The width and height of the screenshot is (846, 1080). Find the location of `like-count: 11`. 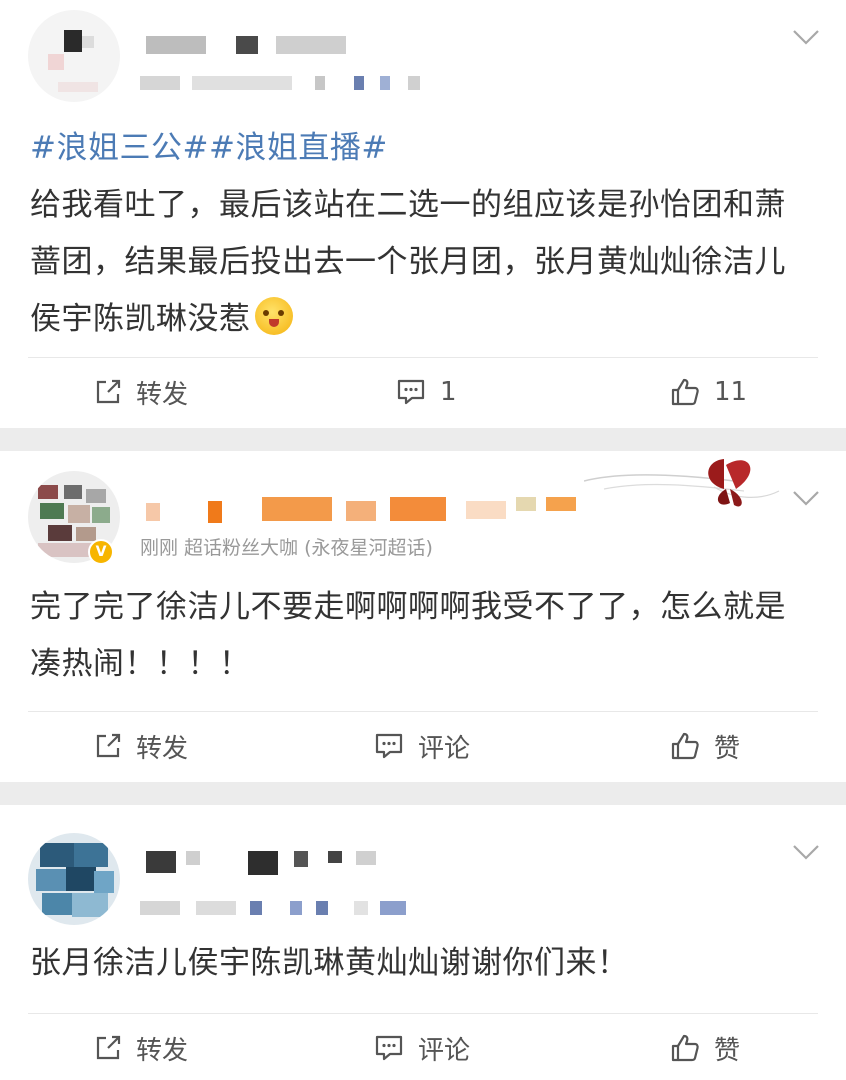

like-count: 11 is located at coordinates (731, 392).